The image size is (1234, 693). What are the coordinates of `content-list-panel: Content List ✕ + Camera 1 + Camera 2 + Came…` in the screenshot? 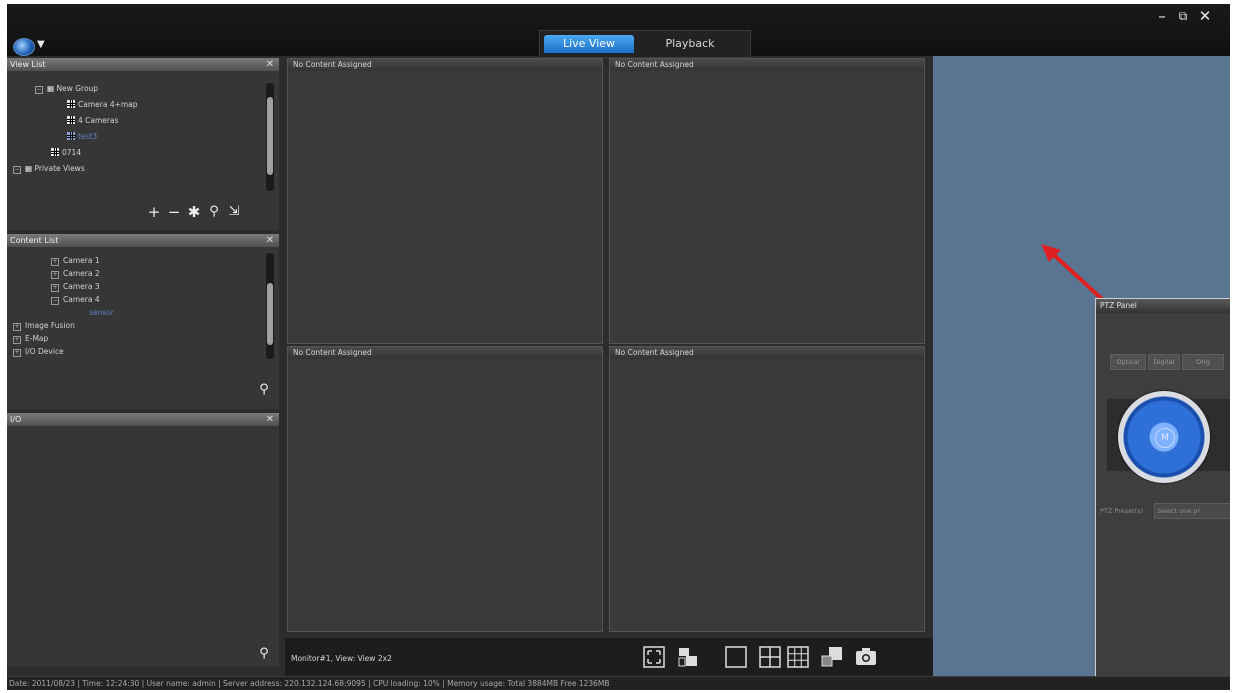 It's located at (143, 321).